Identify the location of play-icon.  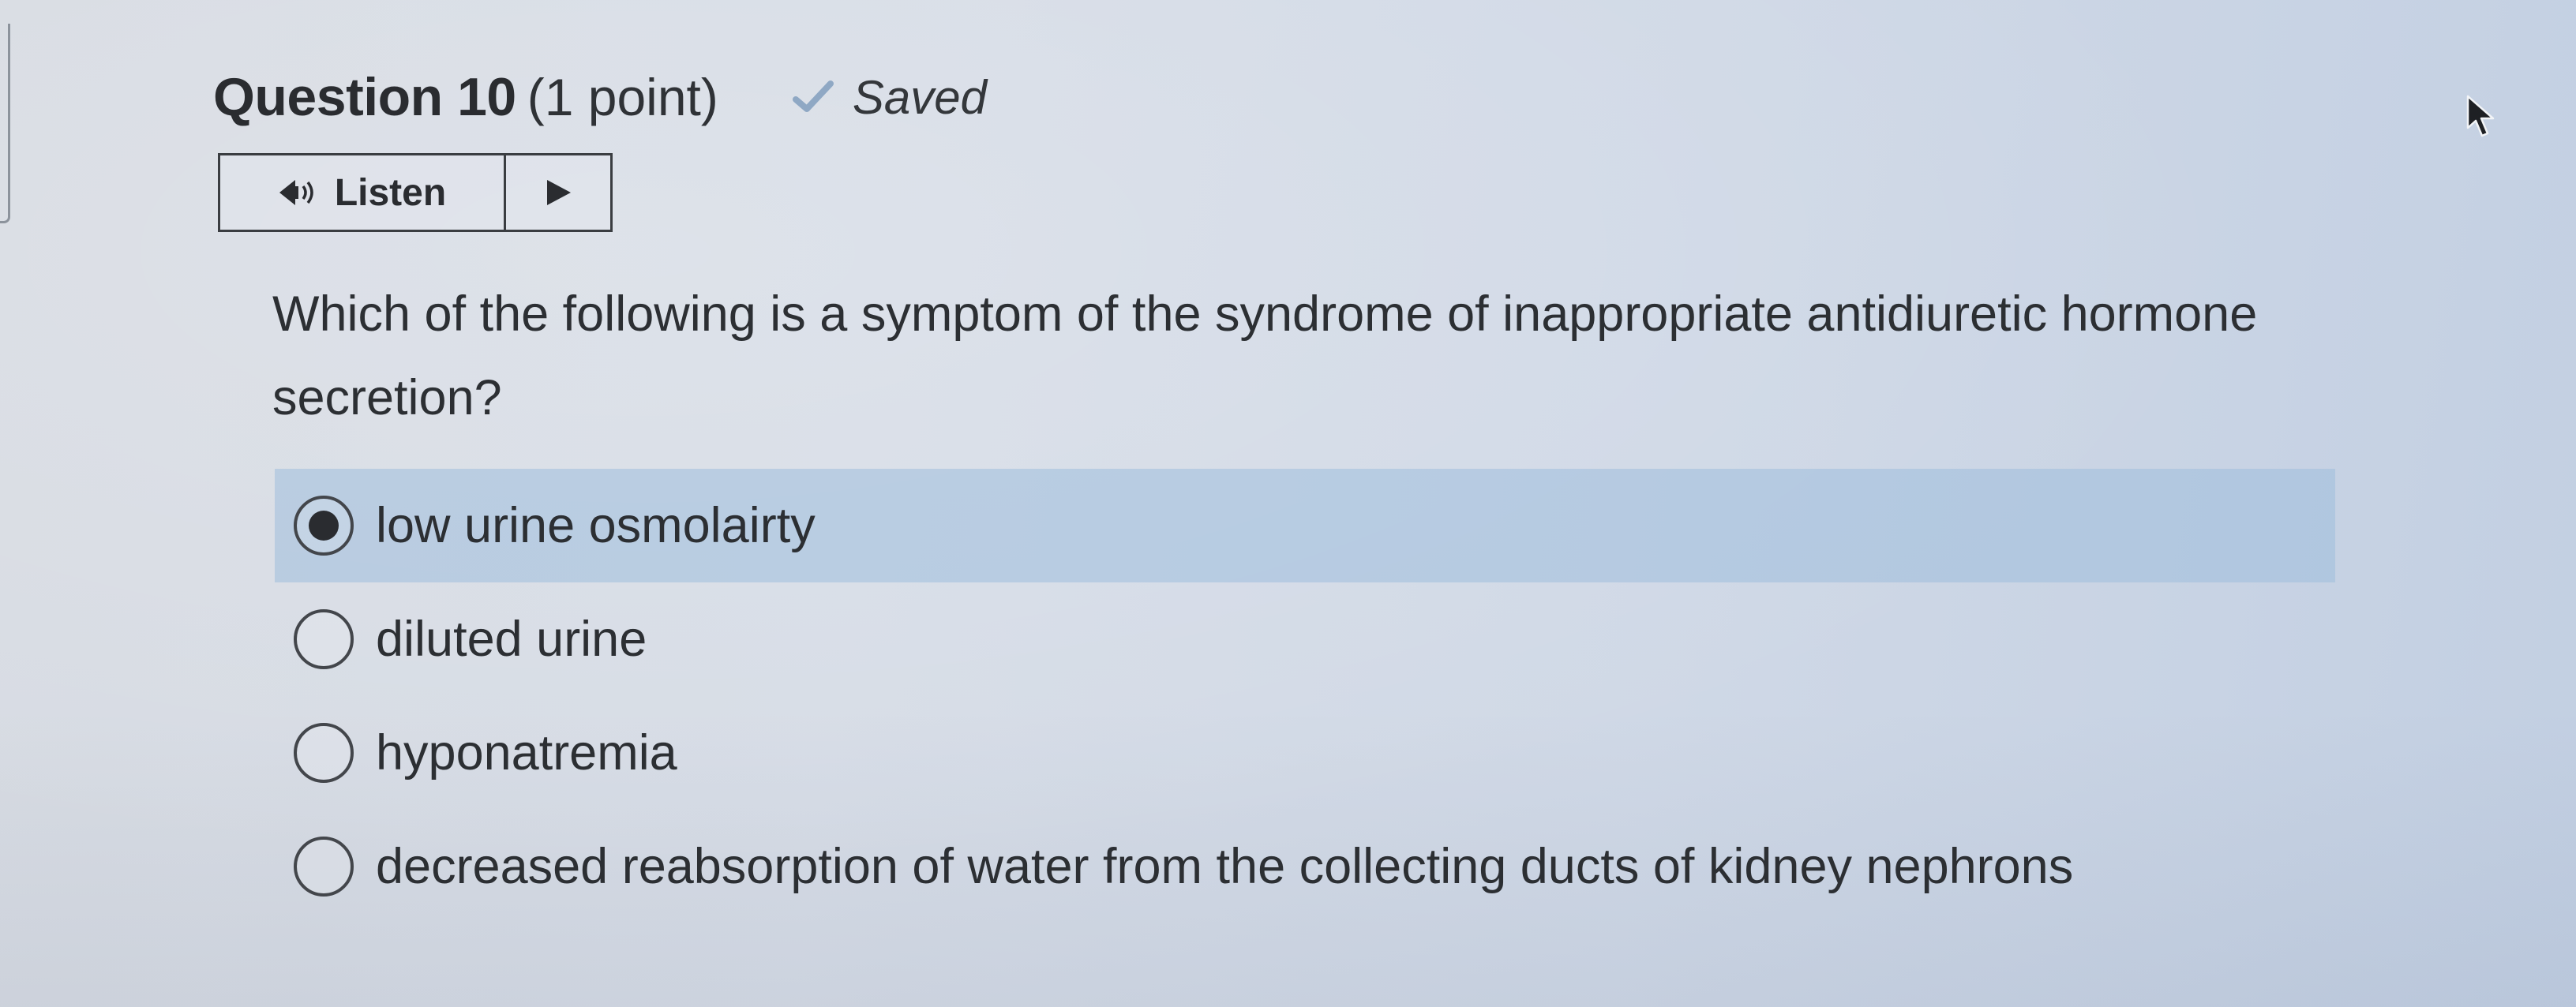
(559, 193).